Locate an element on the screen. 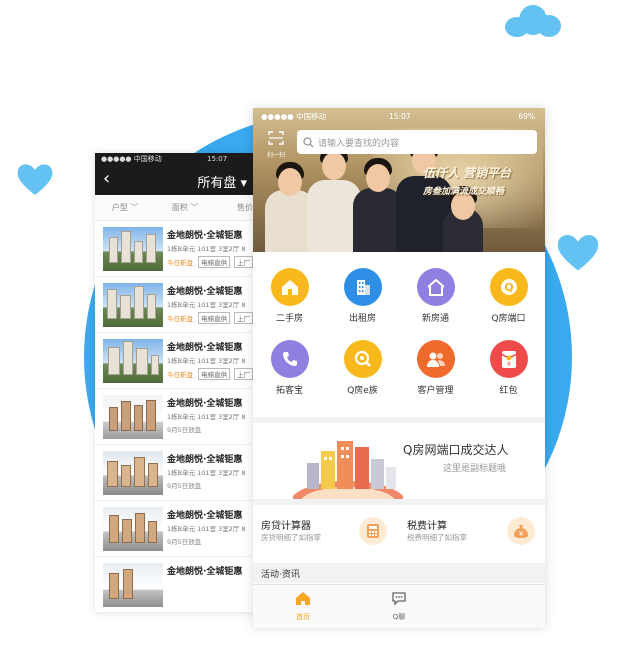 The image size is (640, 666). grid-item-rental: 出租房 is located at coordinates (362, 296).